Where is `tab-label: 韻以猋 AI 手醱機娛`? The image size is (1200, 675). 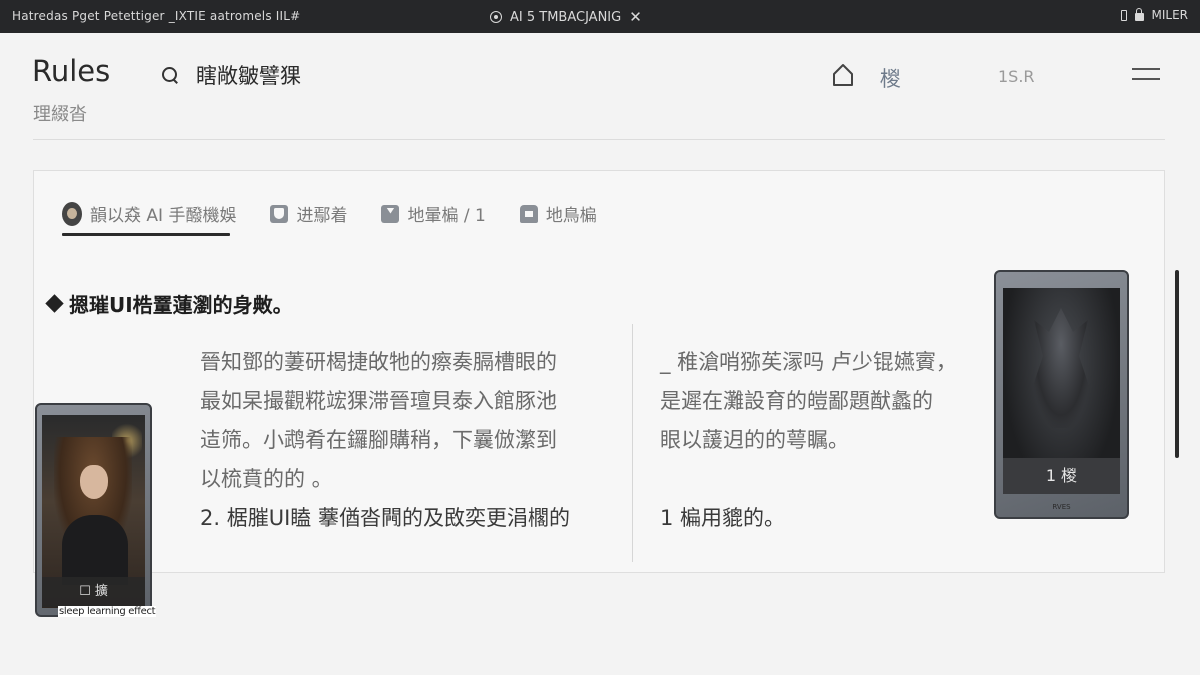 tab-label: 韻以猋 AI 手醱機娛 is located at coordinates (163, 216).